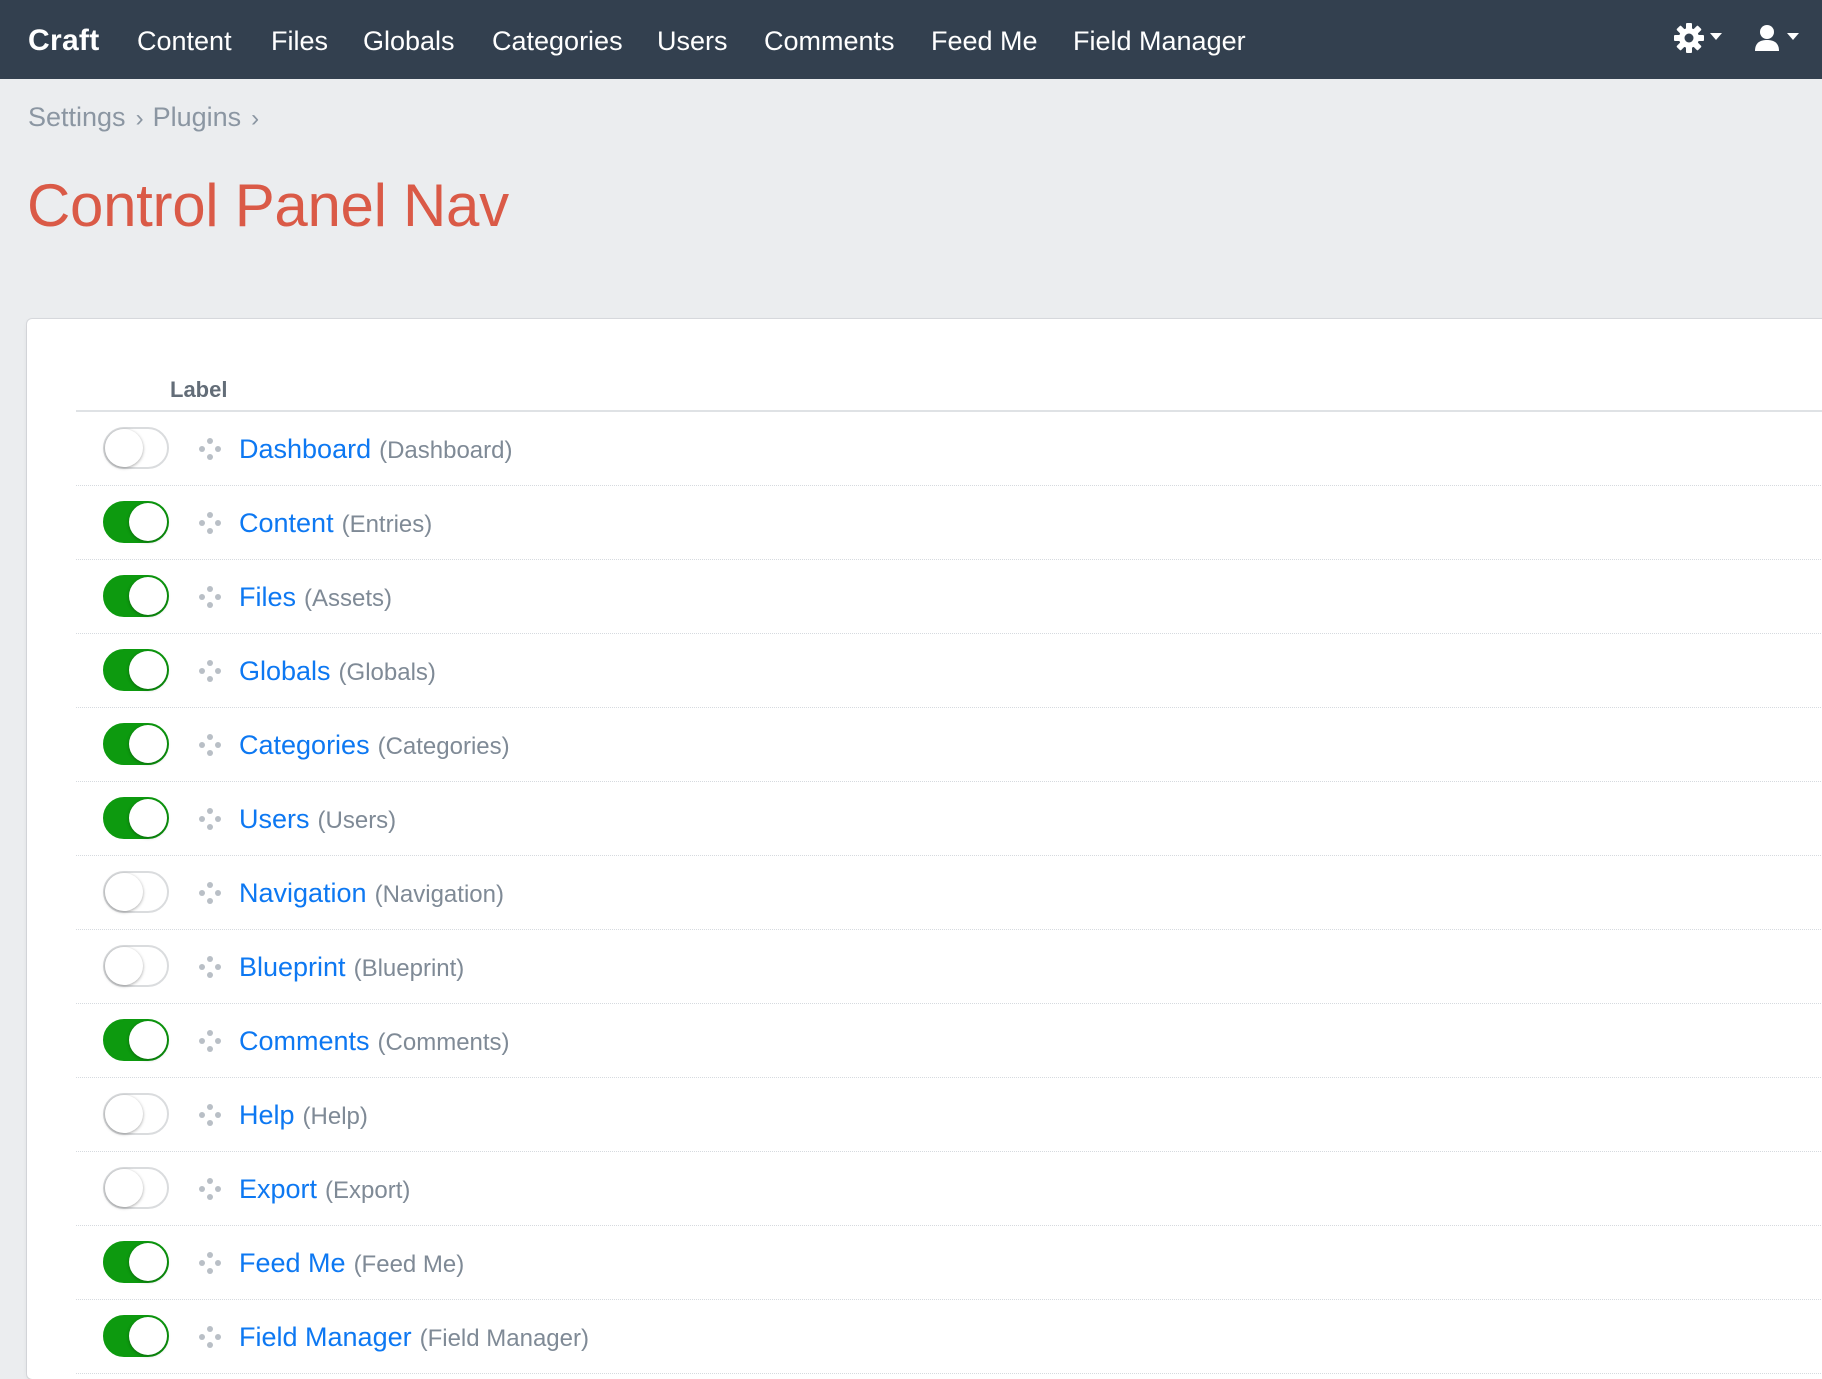 Image resolution: width=1822 pixels, height=1379 pixels. What do you see at coordinates (374, 1043) in the screenshot?
I see `row-label-group: Comments (Comments)` at bounding box center [374, 1043].